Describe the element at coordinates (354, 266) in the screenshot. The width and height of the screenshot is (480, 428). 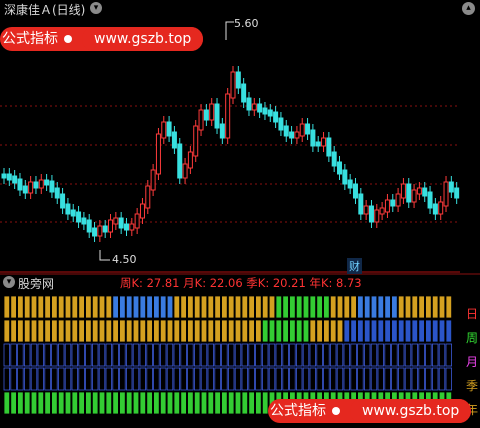
I see `finance-marker: 财` at that location.